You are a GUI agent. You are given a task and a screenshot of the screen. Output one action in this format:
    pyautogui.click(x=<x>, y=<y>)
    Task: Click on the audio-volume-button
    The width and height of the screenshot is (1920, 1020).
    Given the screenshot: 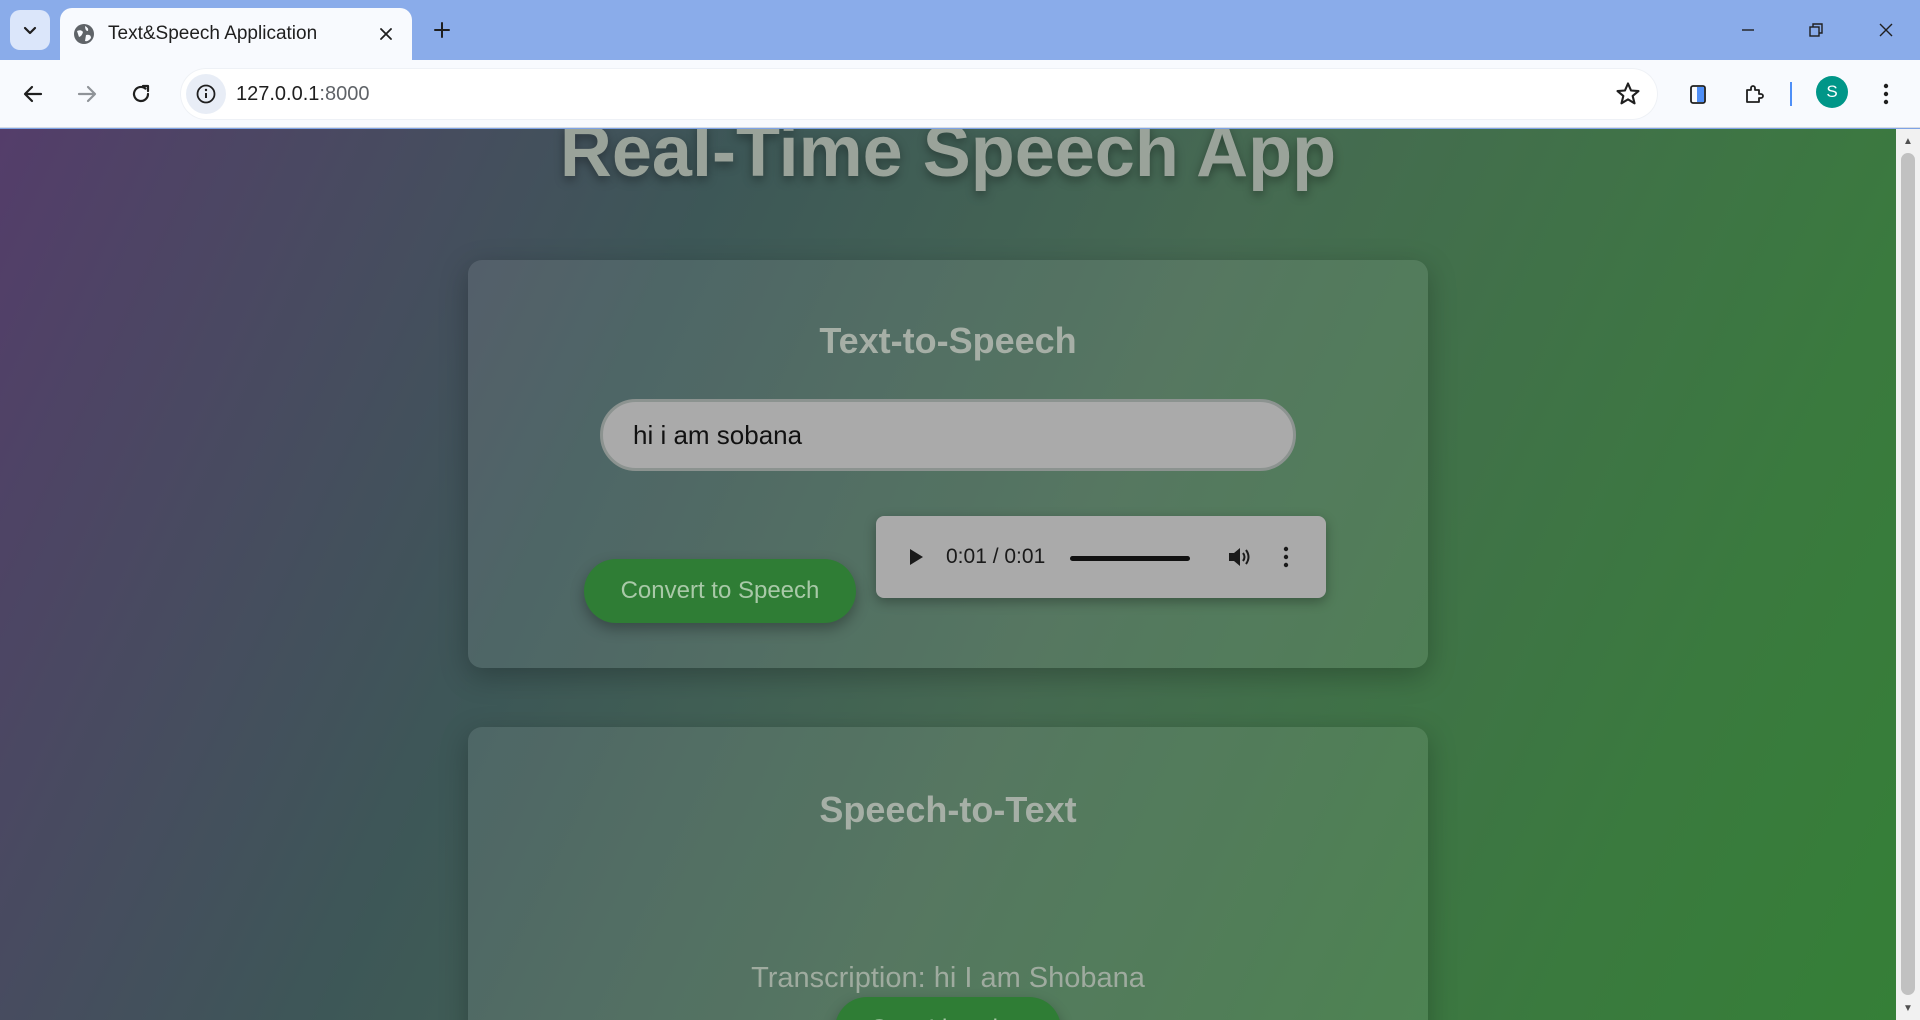 What is the action you would take?
    pyautogui.click(x=1240, y=557)
    